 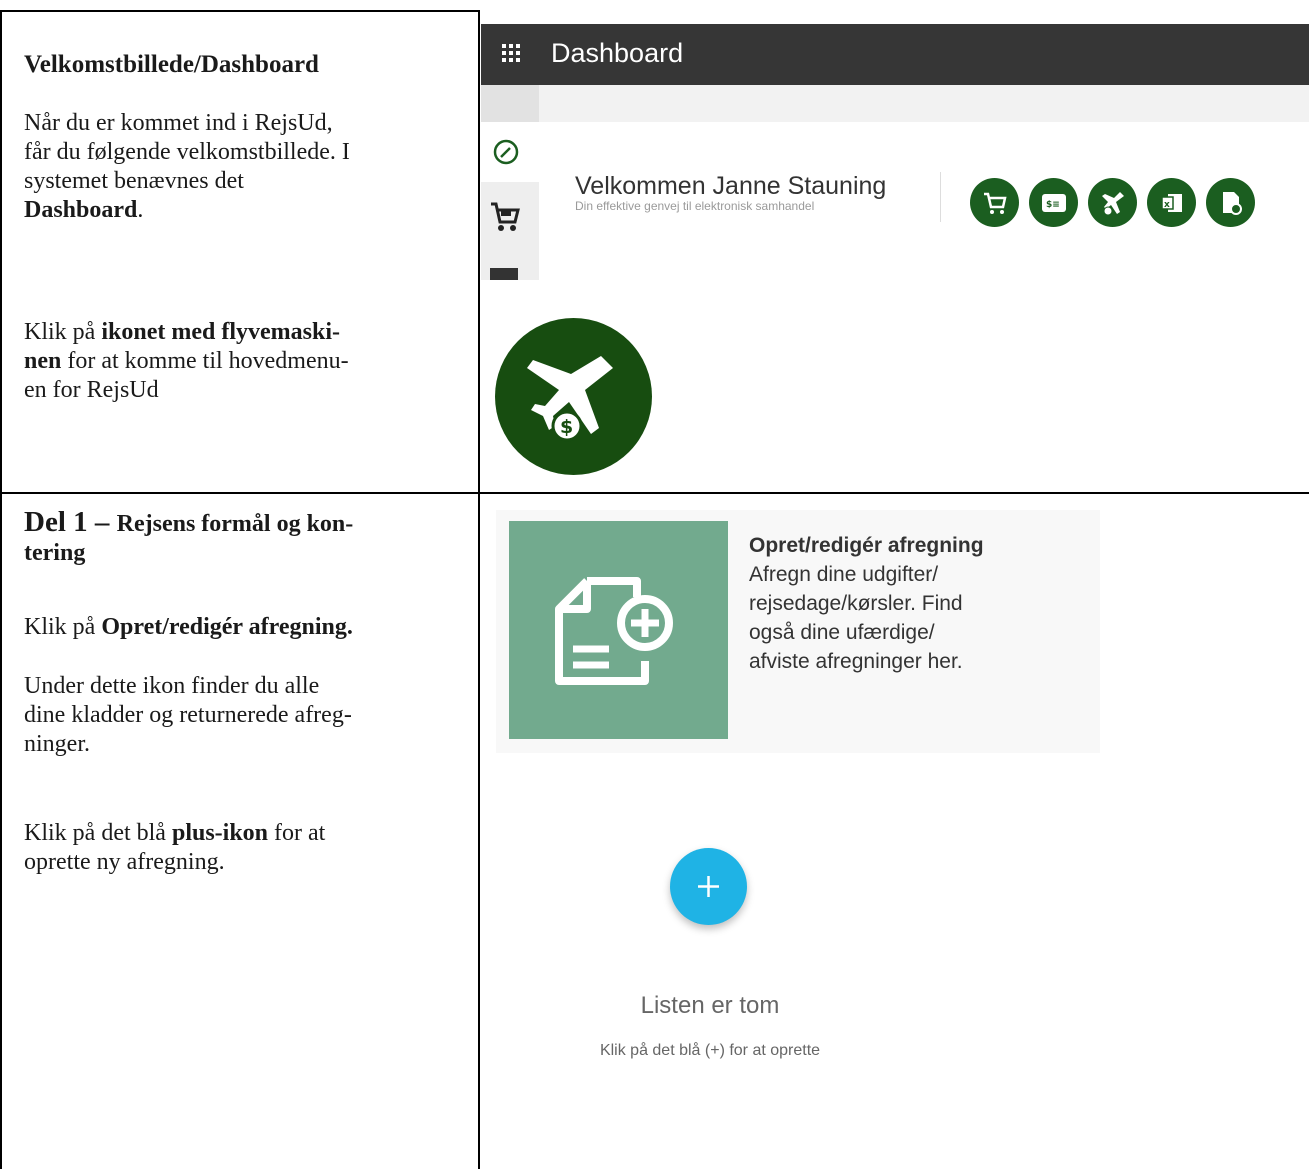 I want to click on list-nav-icon, so click(x=504, y=274).